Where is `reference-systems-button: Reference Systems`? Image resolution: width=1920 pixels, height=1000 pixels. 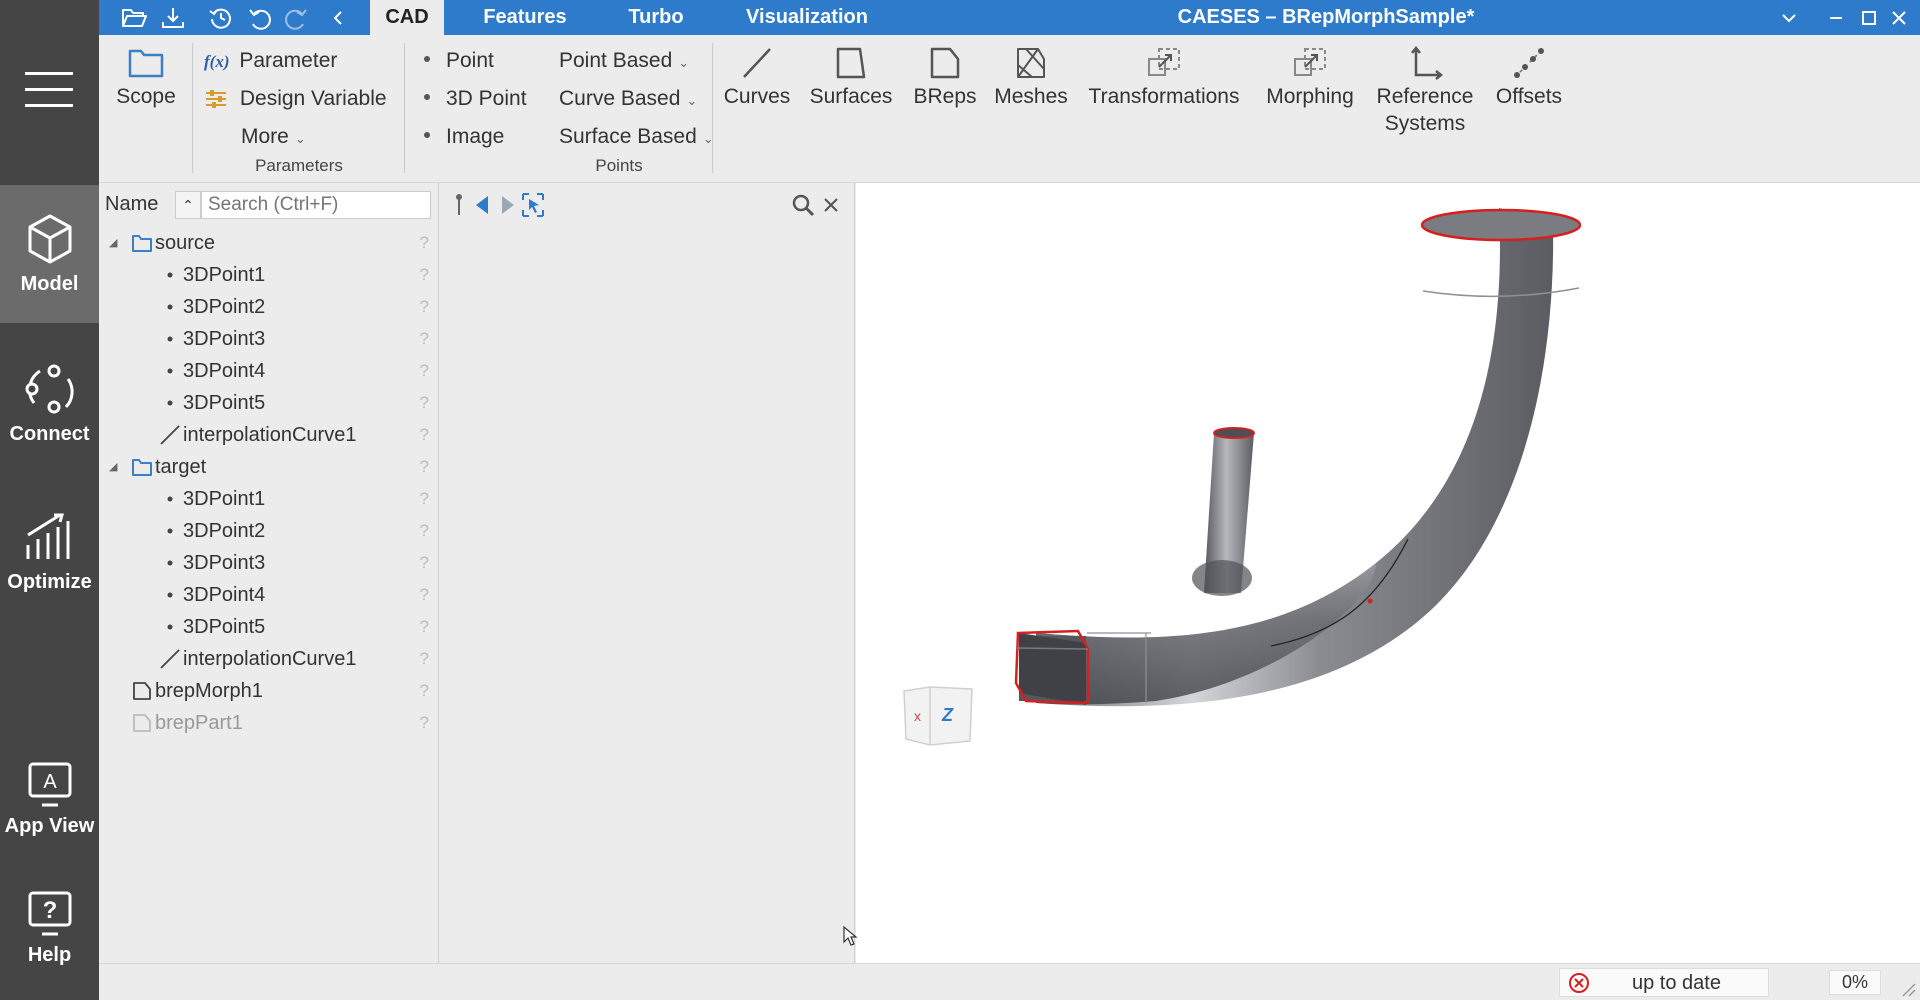 reference-systems-button: Reference Systems is located at coordinates (1425, 91).